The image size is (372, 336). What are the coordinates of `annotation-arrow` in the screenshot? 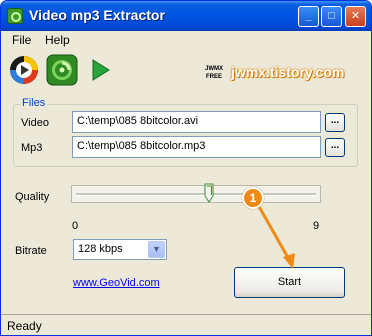 It's located at (275, 235).